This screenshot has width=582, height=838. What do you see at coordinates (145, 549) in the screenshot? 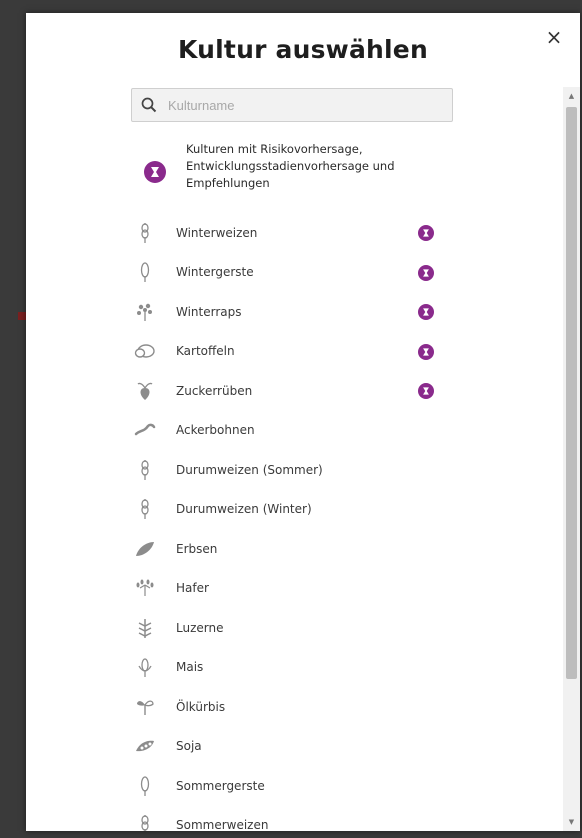
I see `pea-icon` at bounding box center [145, 549].